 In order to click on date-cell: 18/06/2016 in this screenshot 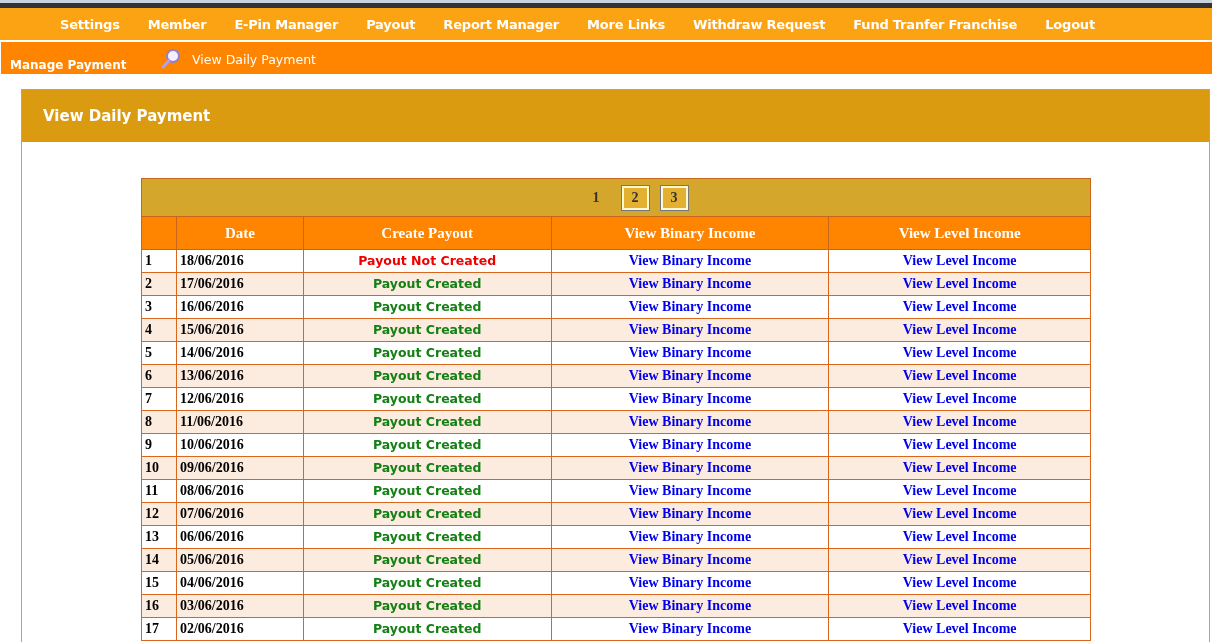, I will do `click(240, 261)`.